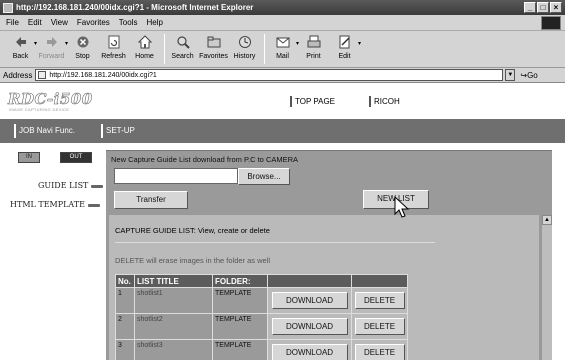  I want to click on table-row: 1 shotlist1 TEMPLATE DOWNLOAD DELETE, so click(261, 300).